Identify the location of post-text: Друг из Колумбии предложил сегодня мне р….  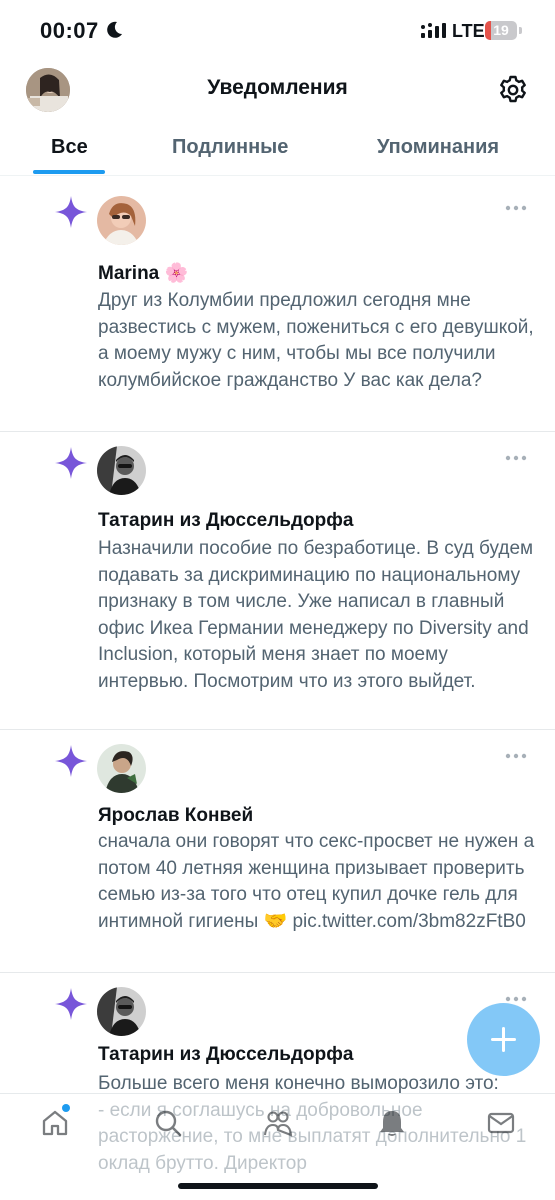
(316, 340).